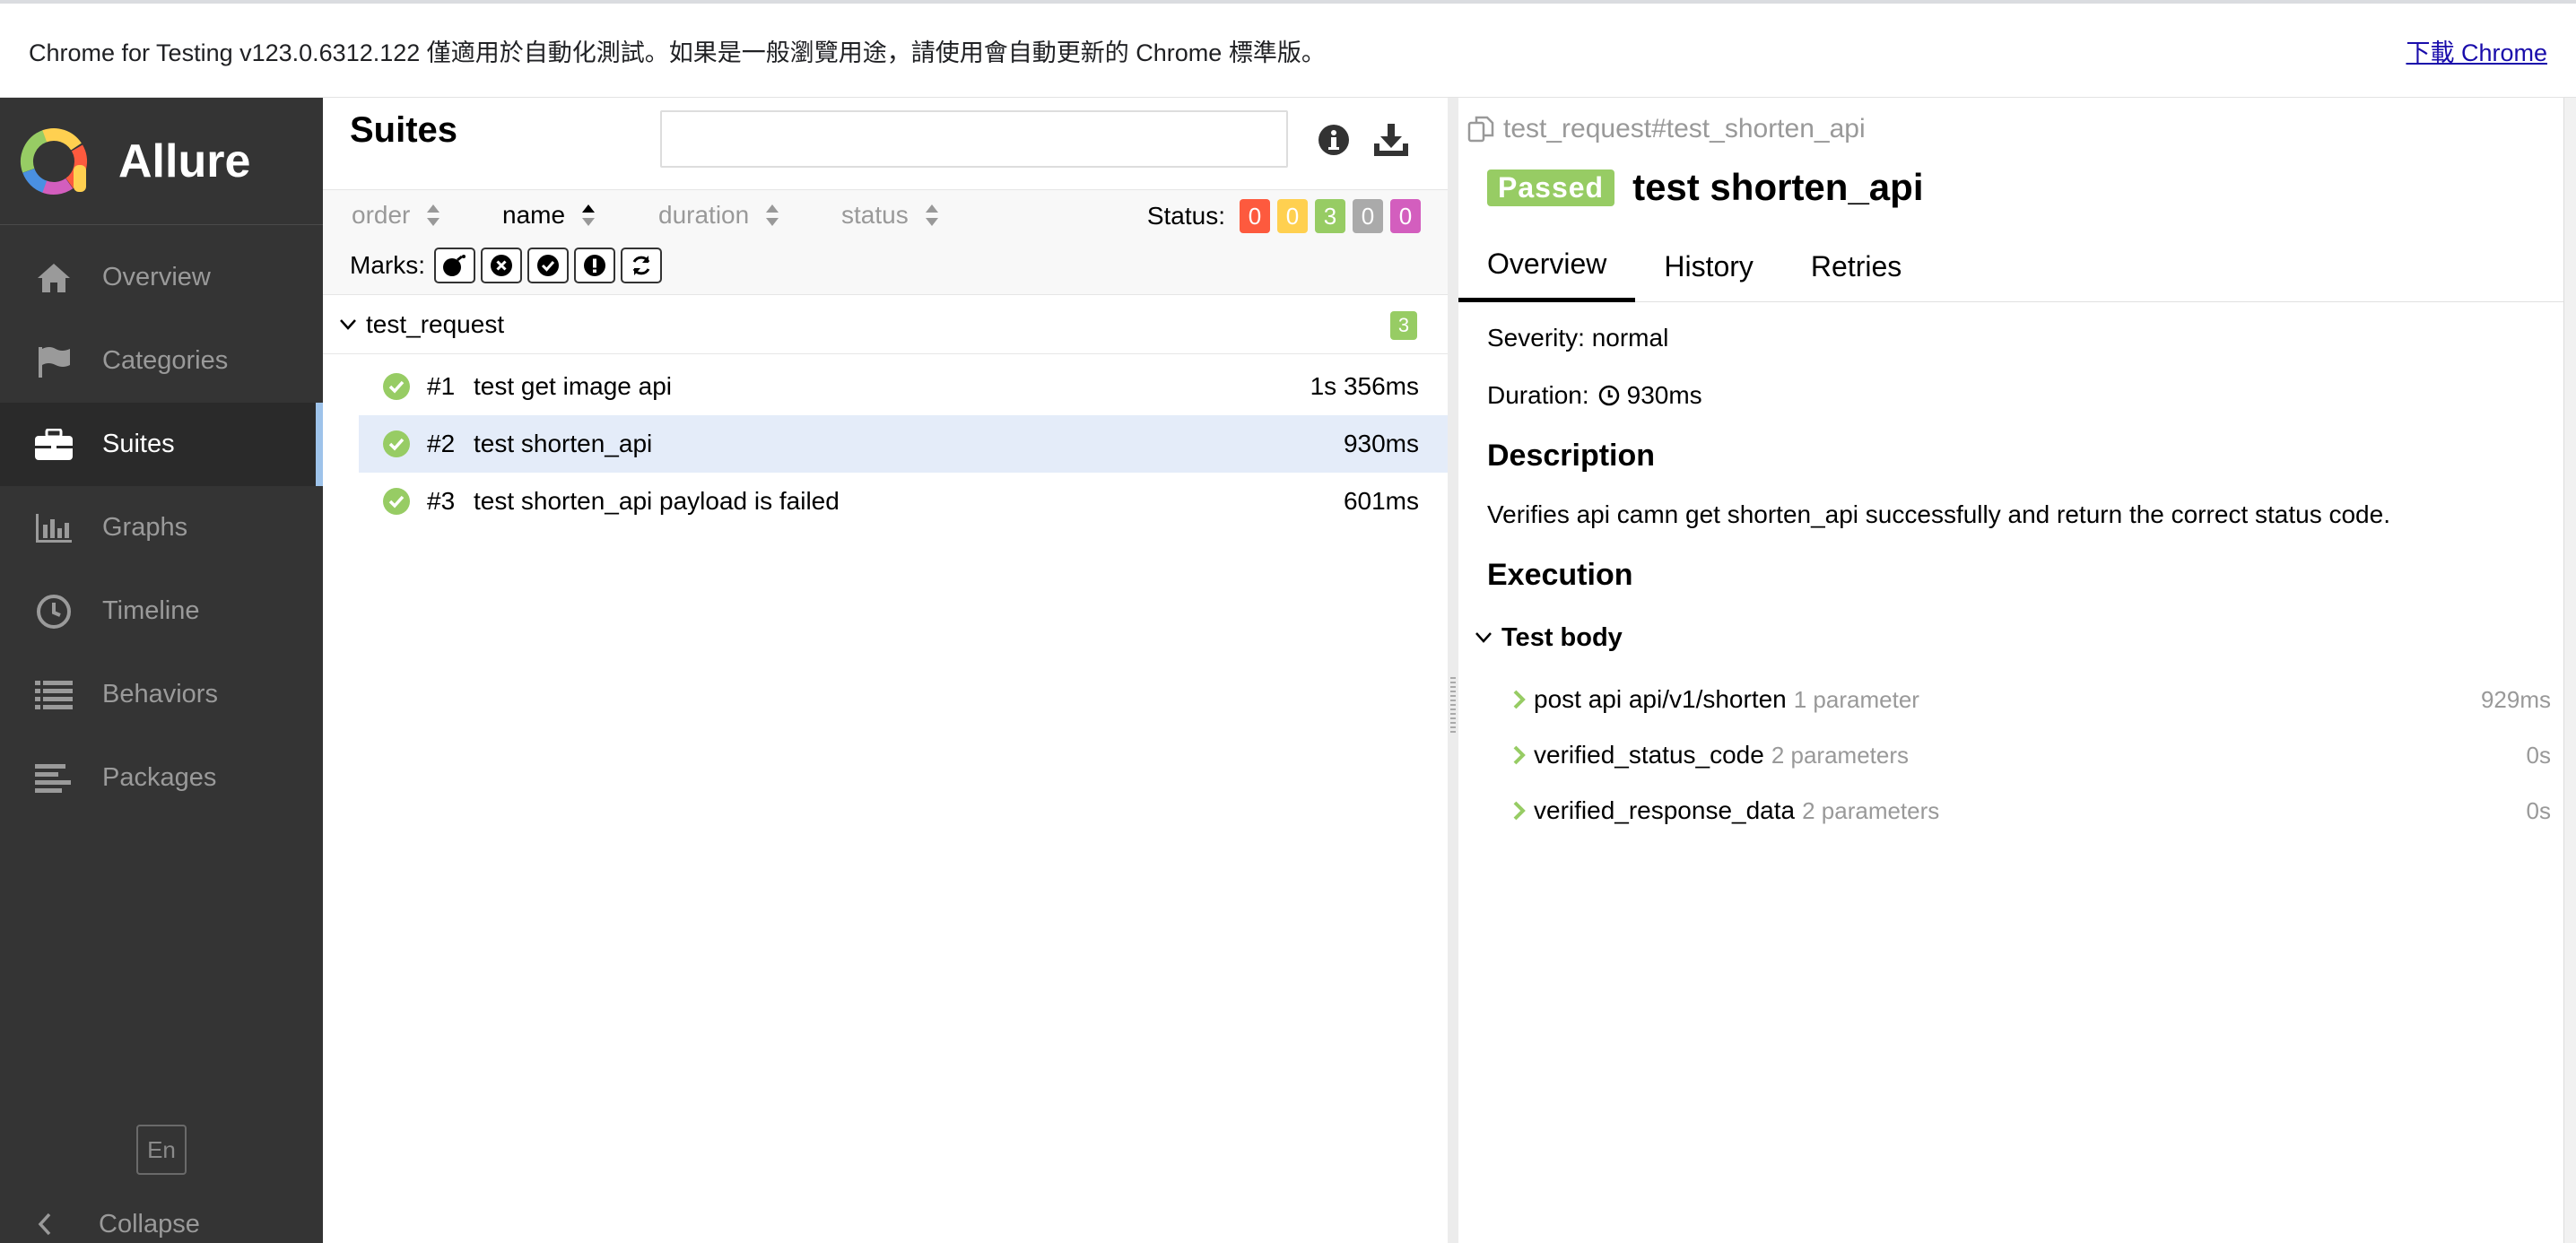 The width and height of the screenshot is (2576, 1243). I want to click on collapse-button: Collapse, so click(161, 1219).